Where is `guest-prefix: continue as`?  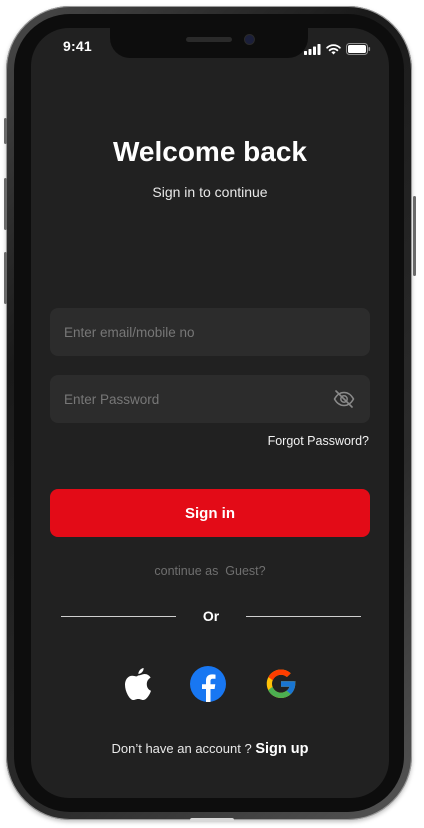
guest-prefix: continue as is located at coordinates (186, 571).